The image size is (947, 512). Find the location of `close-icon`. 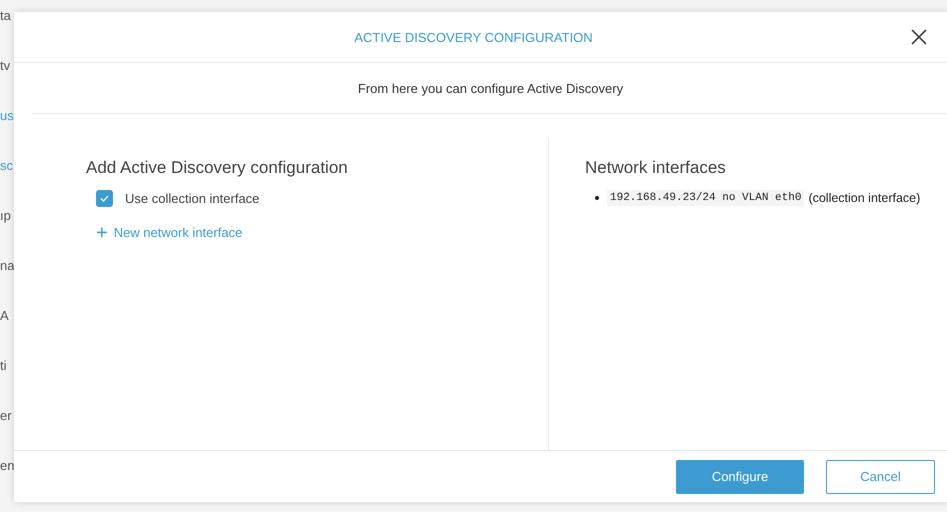

close-icon is located at coordinates (919, 37).